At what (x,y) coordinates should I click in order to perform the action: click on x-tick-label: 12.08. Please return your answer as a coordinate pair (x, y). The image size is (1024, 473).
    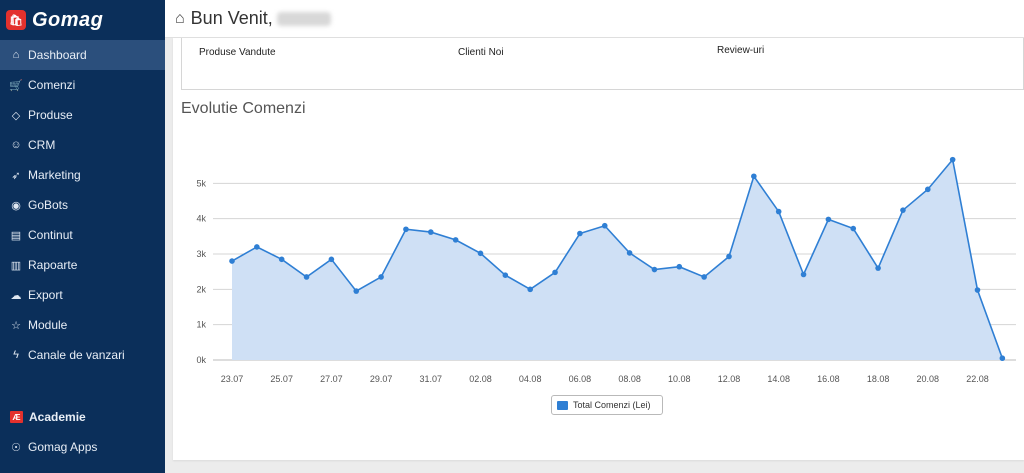
    Looking at the image, I should click on (729, 379).